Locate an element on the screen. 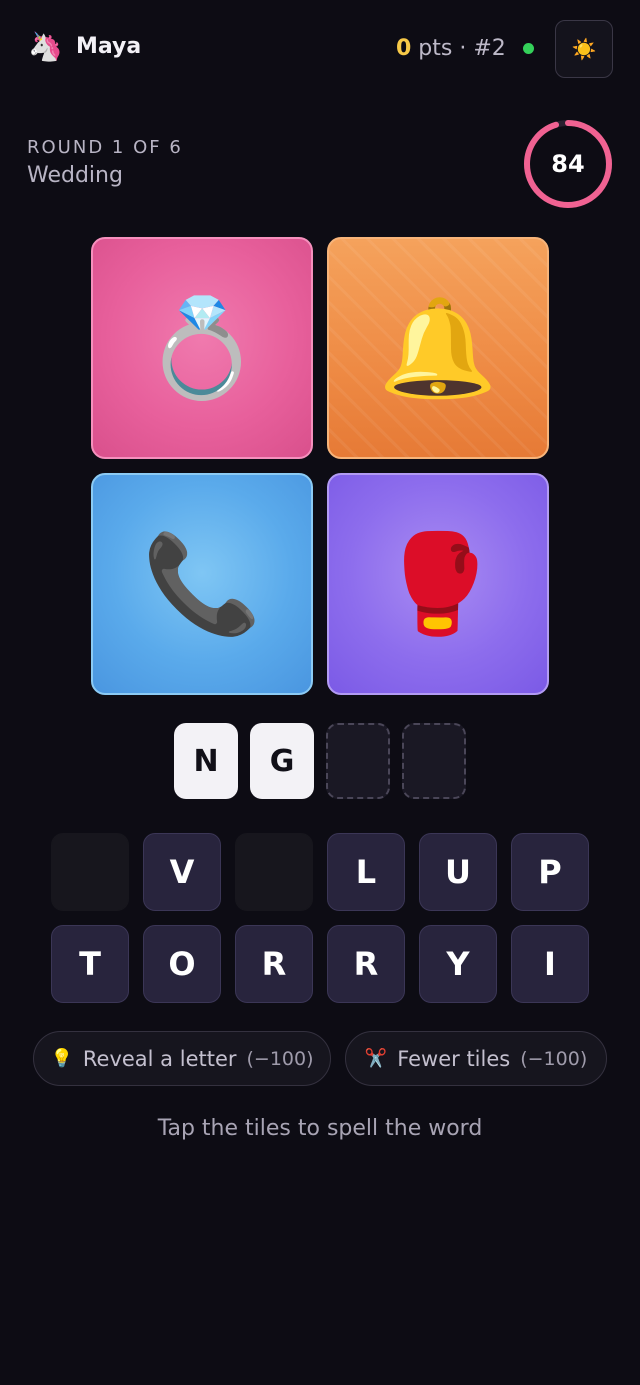 This screenshot has width=640, height=1385. fewer-tiles-label: Fewer tiles is located at coordinates (454, 1058).